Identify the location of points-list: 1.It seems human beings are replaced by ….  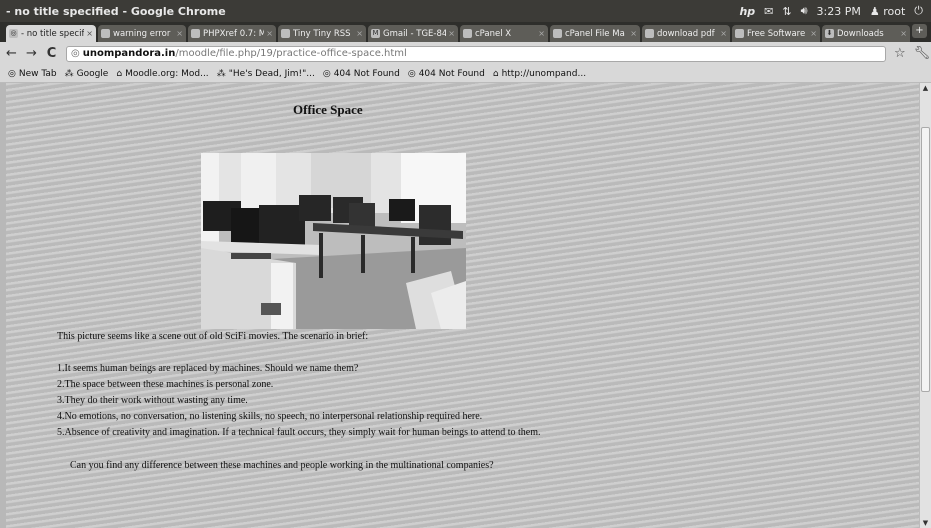
(298, 401).